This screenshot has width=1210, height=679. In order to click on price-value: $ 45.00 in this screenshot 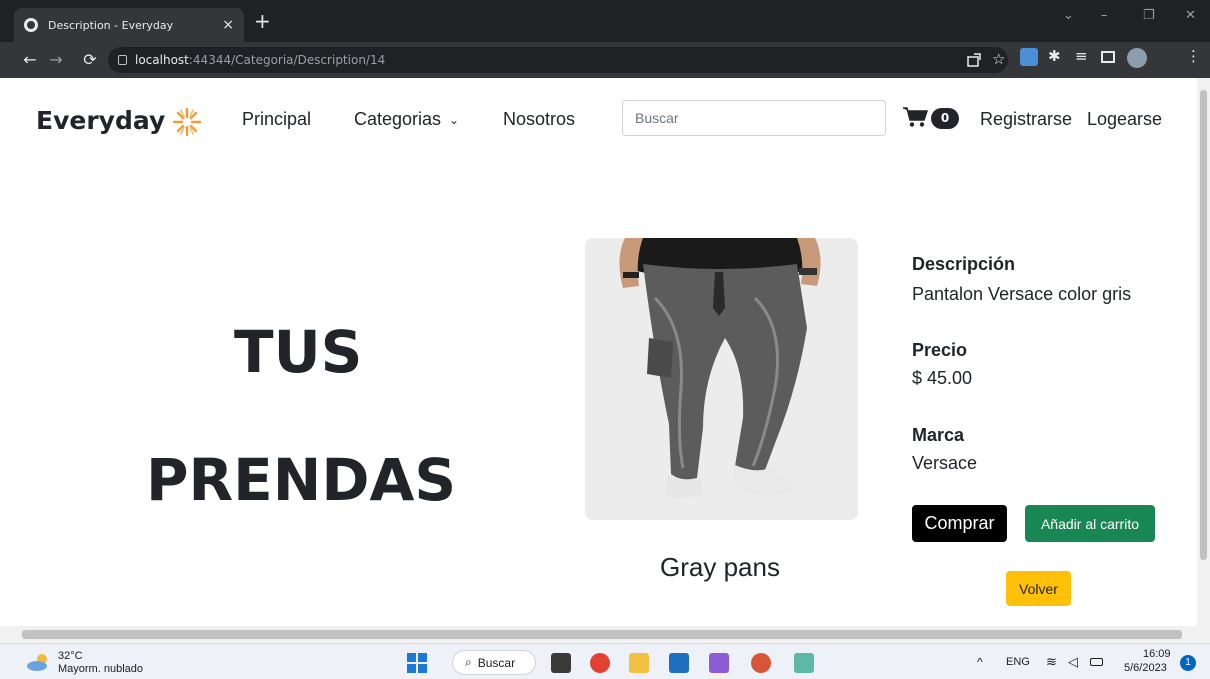, I will do `click(942, 378)`.